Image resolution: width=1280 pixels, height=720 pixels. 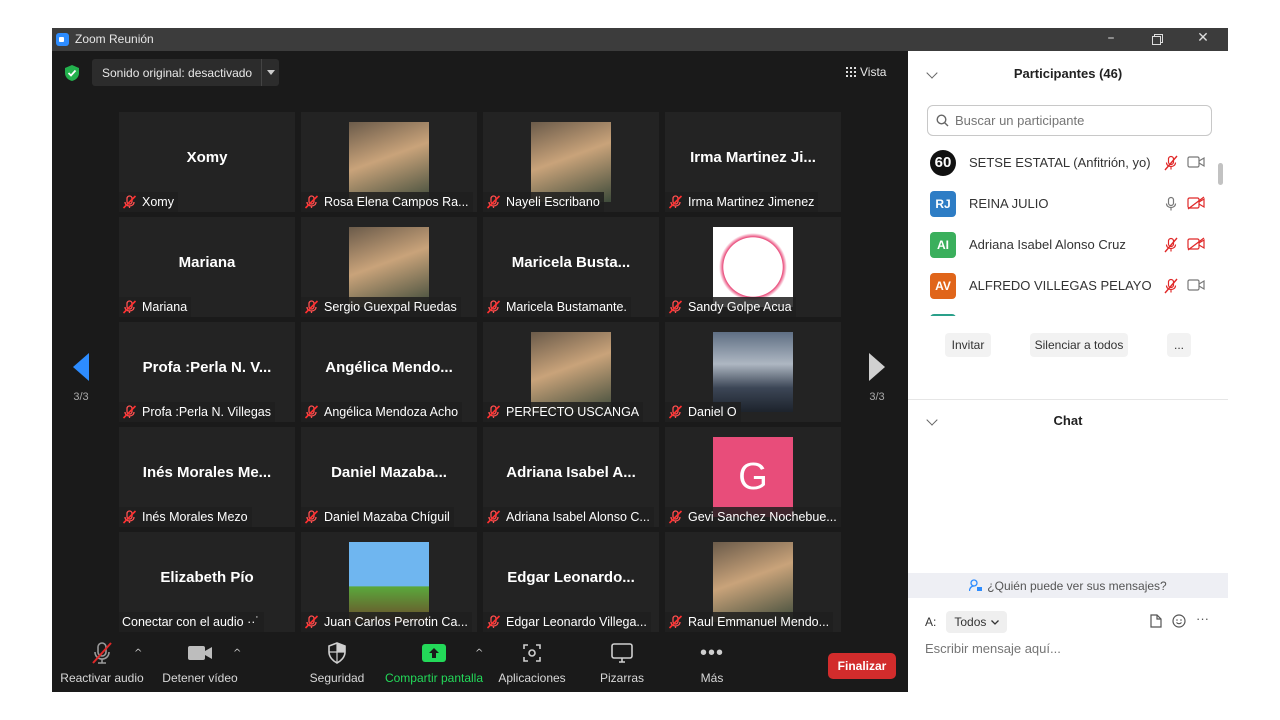 What do you see at coordinates (381, 307) in the screenshot?
I see `participant-name-label: Sergio Guexpal Ruedas` at bounding box center [381, 307].